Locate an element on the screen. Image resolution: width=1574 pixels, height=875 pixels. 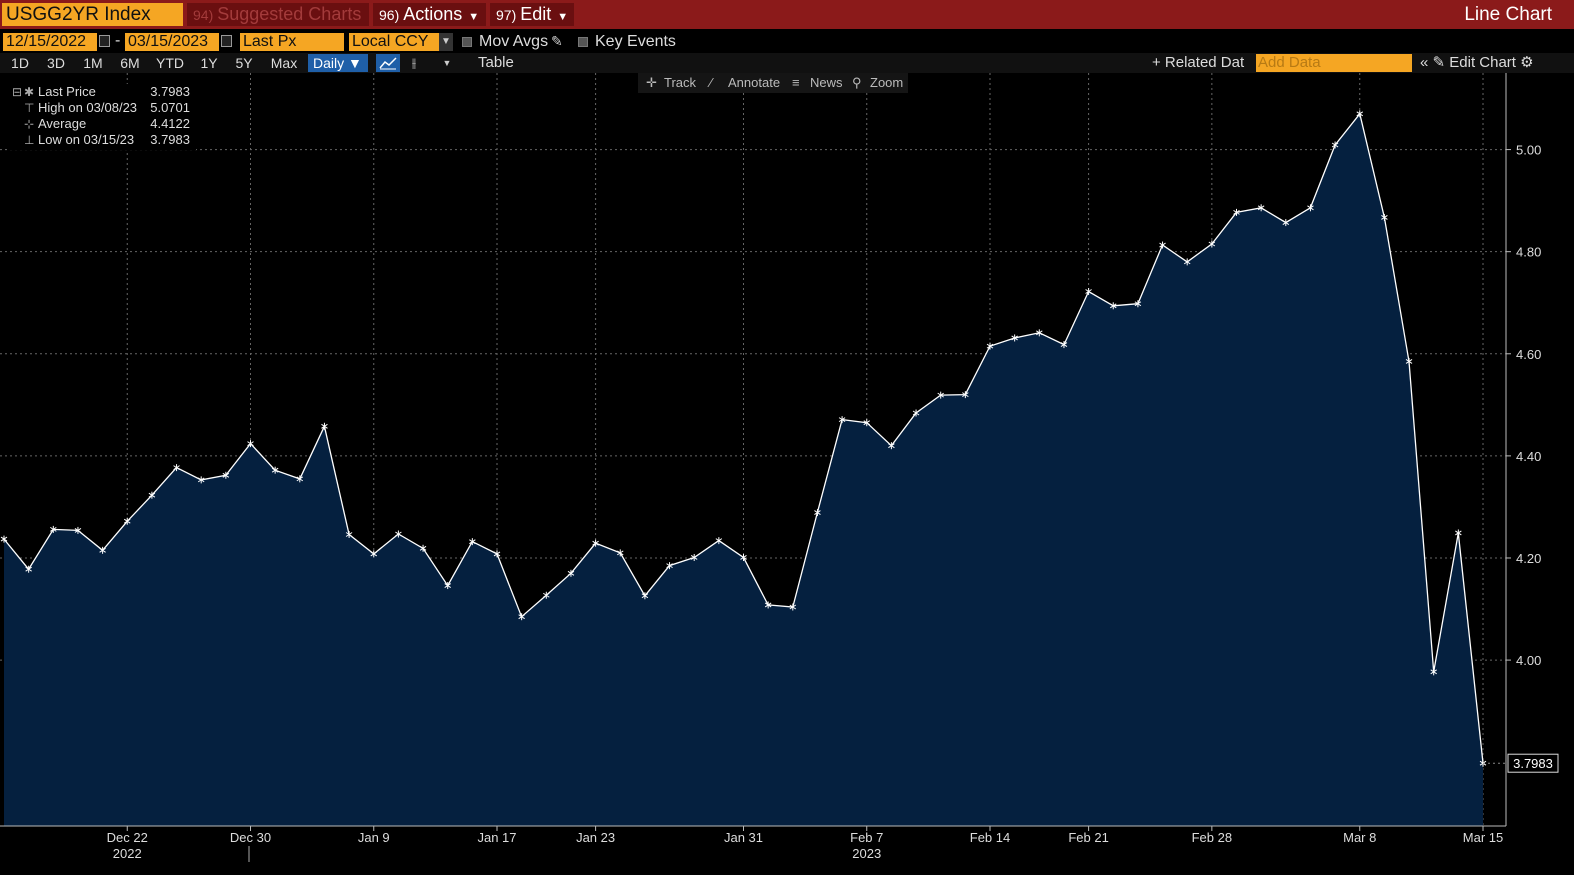
y-tick-label: 4.60 is located at coordinates (1528, 354).